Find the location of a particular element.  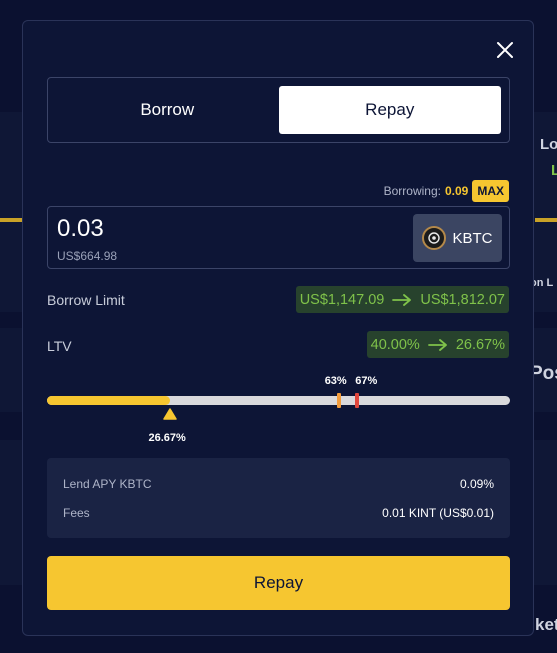

background-peek-text: ket is located at coordinates (546, 624).